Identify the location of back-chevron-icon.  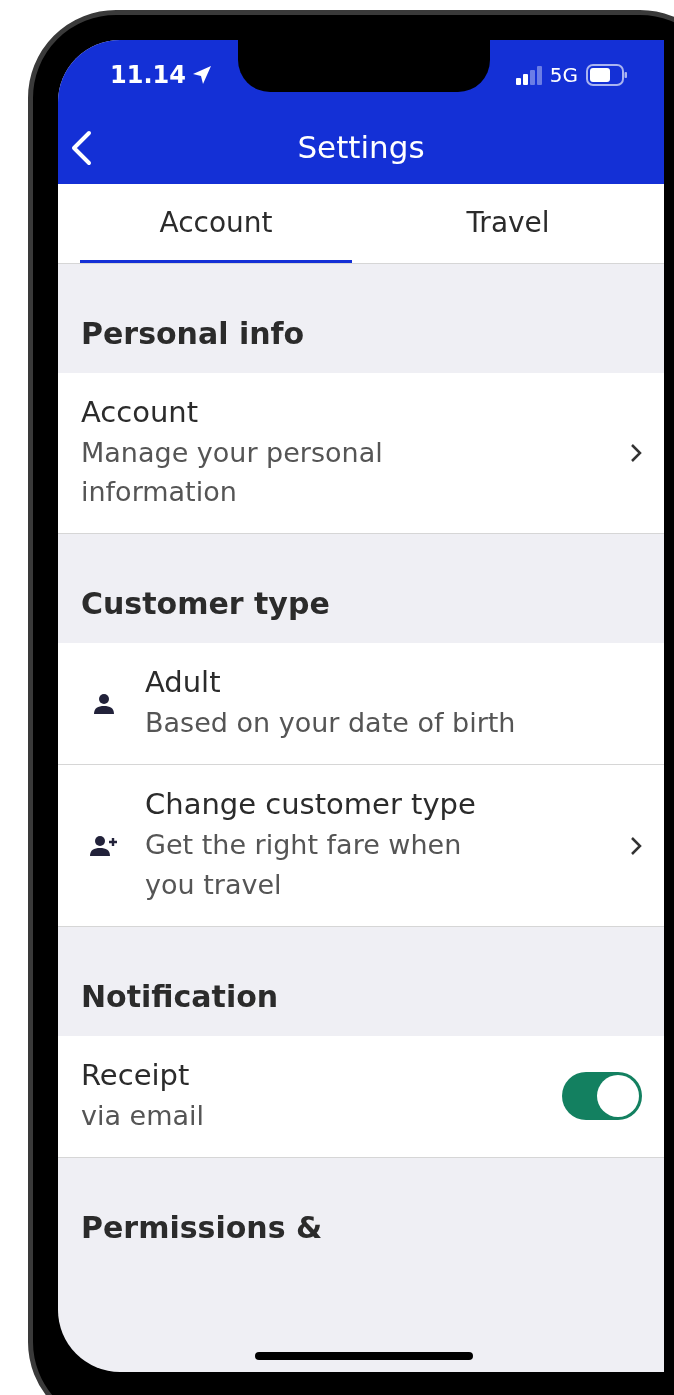
(81, 148).